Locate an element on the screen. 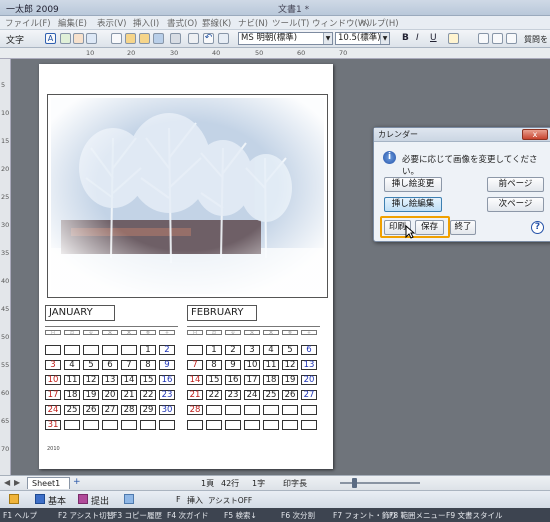 Image resolution: width=550 pixels, height=522 pixels. font-name-select: MS 明朝(標準) ▼ is located at coordinates (285, 38).